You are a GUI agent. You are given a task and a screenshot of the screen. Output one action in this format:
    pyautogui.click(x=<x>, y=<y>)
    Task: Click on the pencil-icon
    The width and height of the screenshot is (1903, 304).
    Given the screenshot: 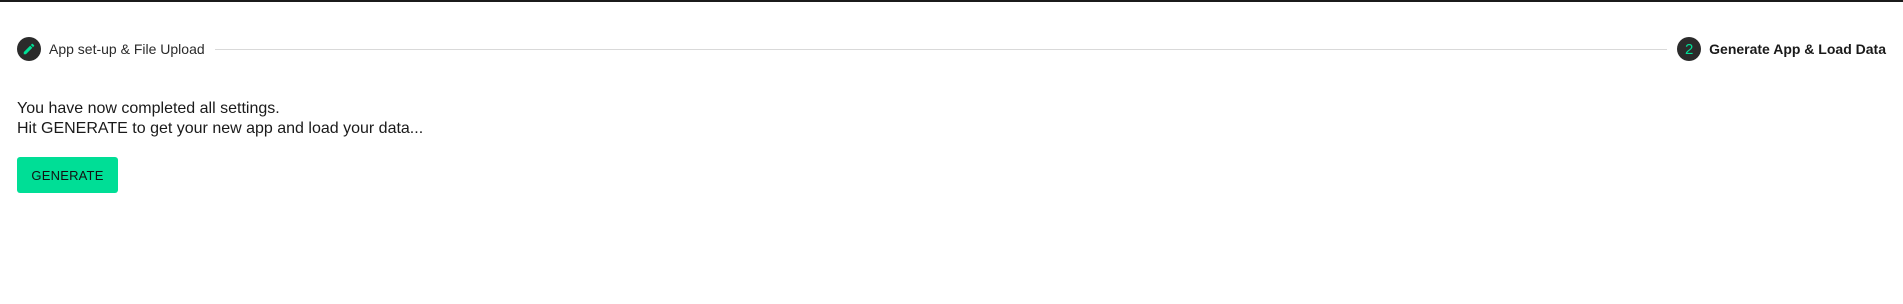 What is the action you would take?
    pyautogui.click(x=29, y=49)
    